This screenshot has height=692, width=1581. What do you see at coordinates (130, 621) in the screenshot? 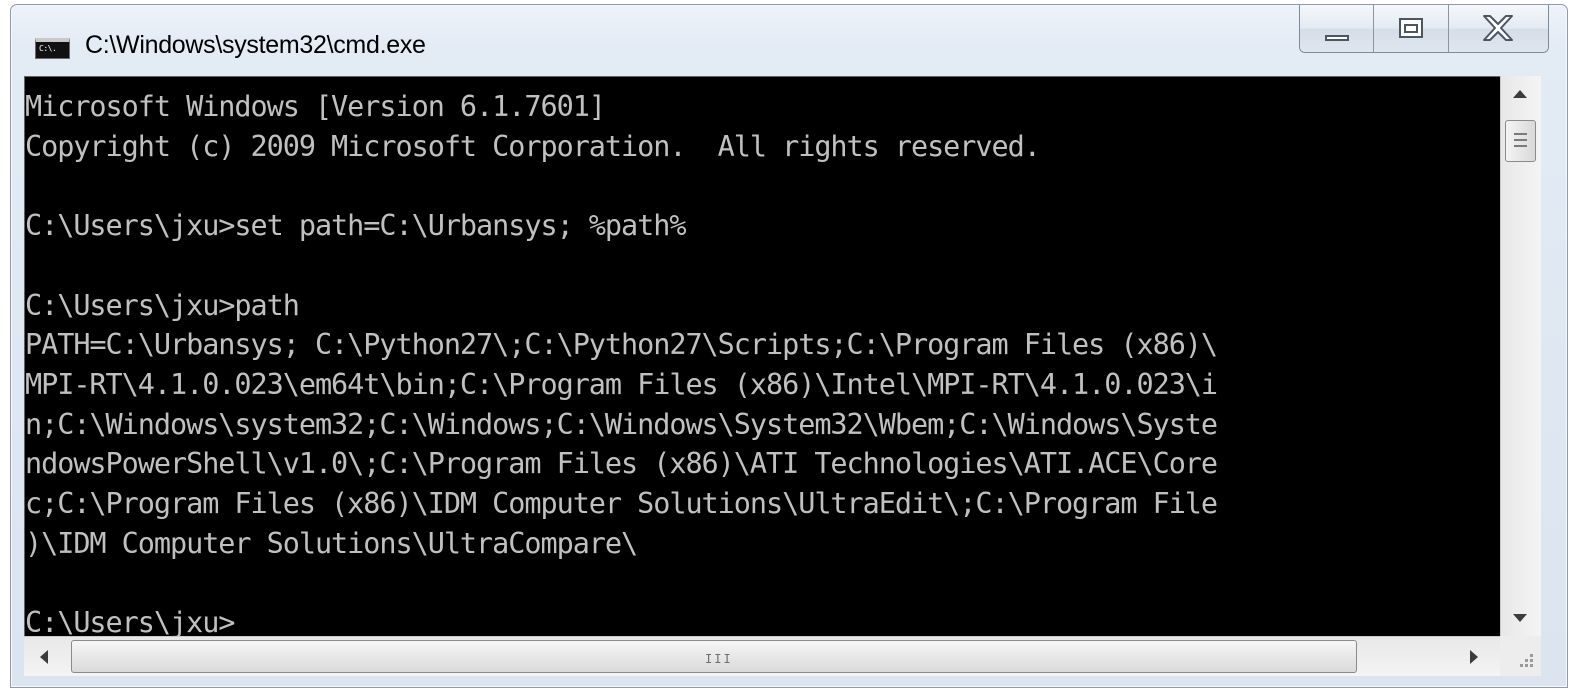
I see `console-line: C:\Users\jxu>` at bounding box center [130, 621].